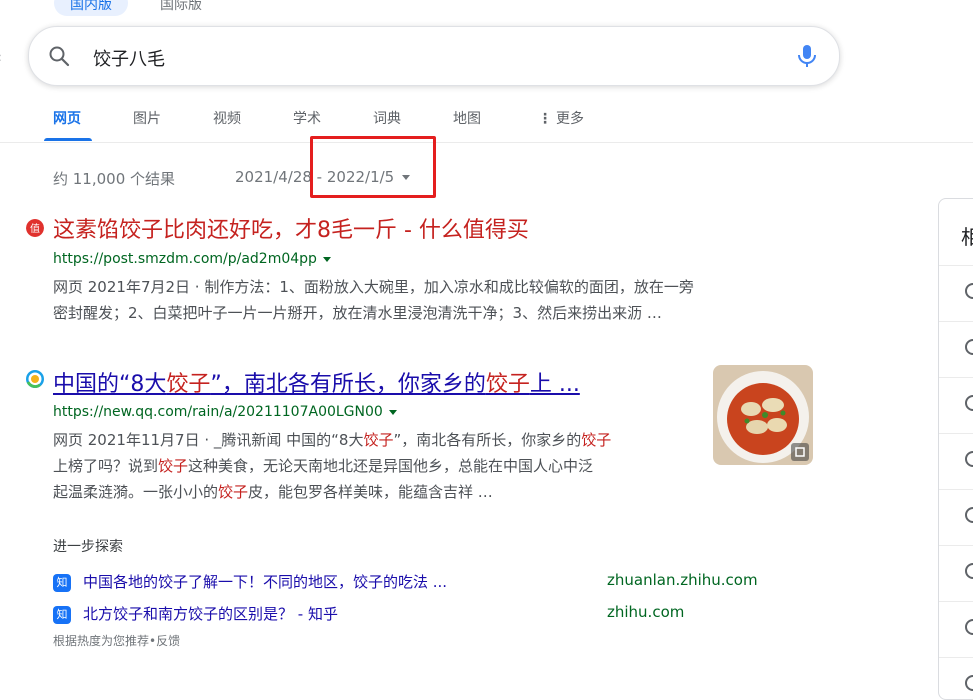 This screenshot has height=700, width=973. What do you see at coordinates (114, 179) in the screenshot?
I see `result-count: 约 11,000 个结果` at bounding box center [114, 179].